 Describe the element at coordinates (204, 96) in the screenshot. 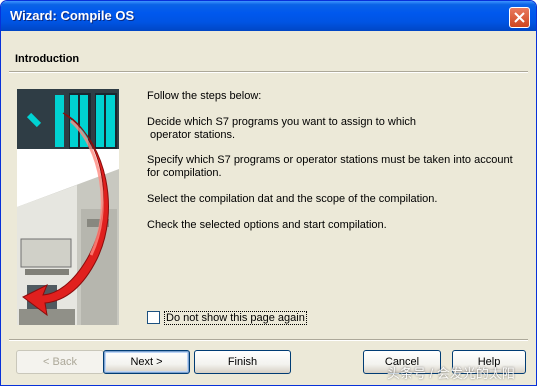

I see `intro-text: Follow the steps below:` at that location.